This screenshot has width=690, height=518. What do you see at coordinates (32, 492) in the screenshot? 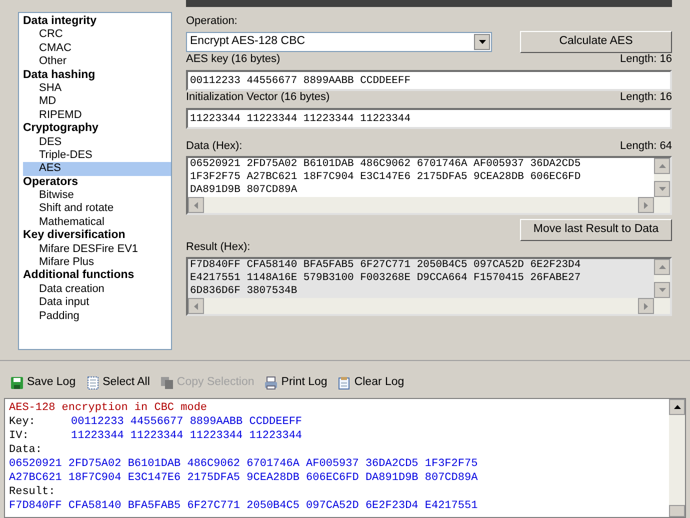
I see `log-label: Result:` at bounding box center [32, 492].